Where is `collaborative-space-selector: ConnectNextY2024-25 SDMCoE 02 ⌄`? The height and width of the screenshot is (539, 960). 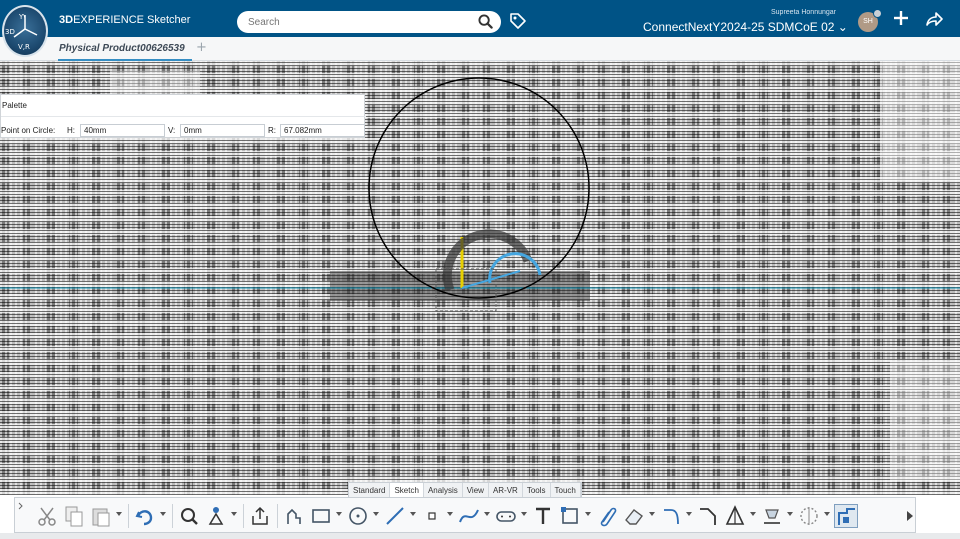 collaborative-space-selector: ConnectNextY2024-25 SDMCoE 02 ⌄ is located at coordinates (745, 27).